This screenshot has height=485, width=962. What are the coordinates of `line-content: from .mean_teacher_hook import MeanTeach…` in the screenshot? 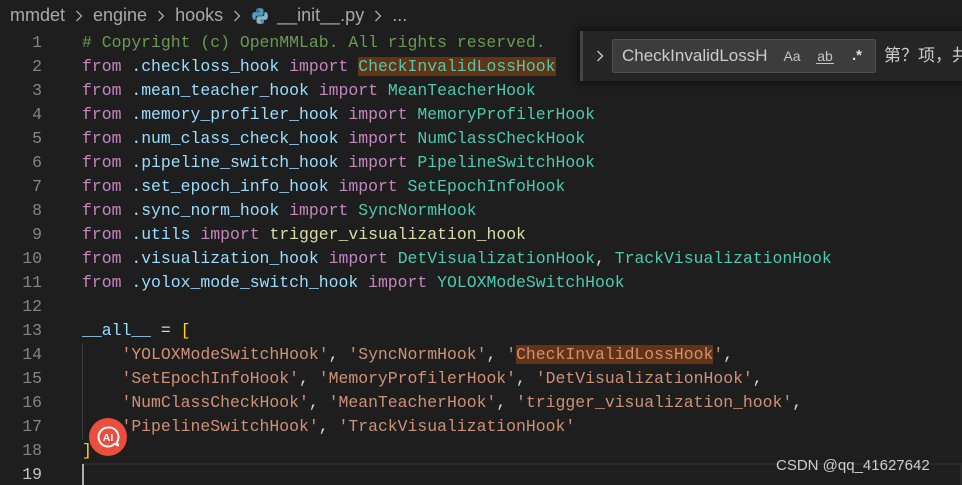 It's located at (309, 91).